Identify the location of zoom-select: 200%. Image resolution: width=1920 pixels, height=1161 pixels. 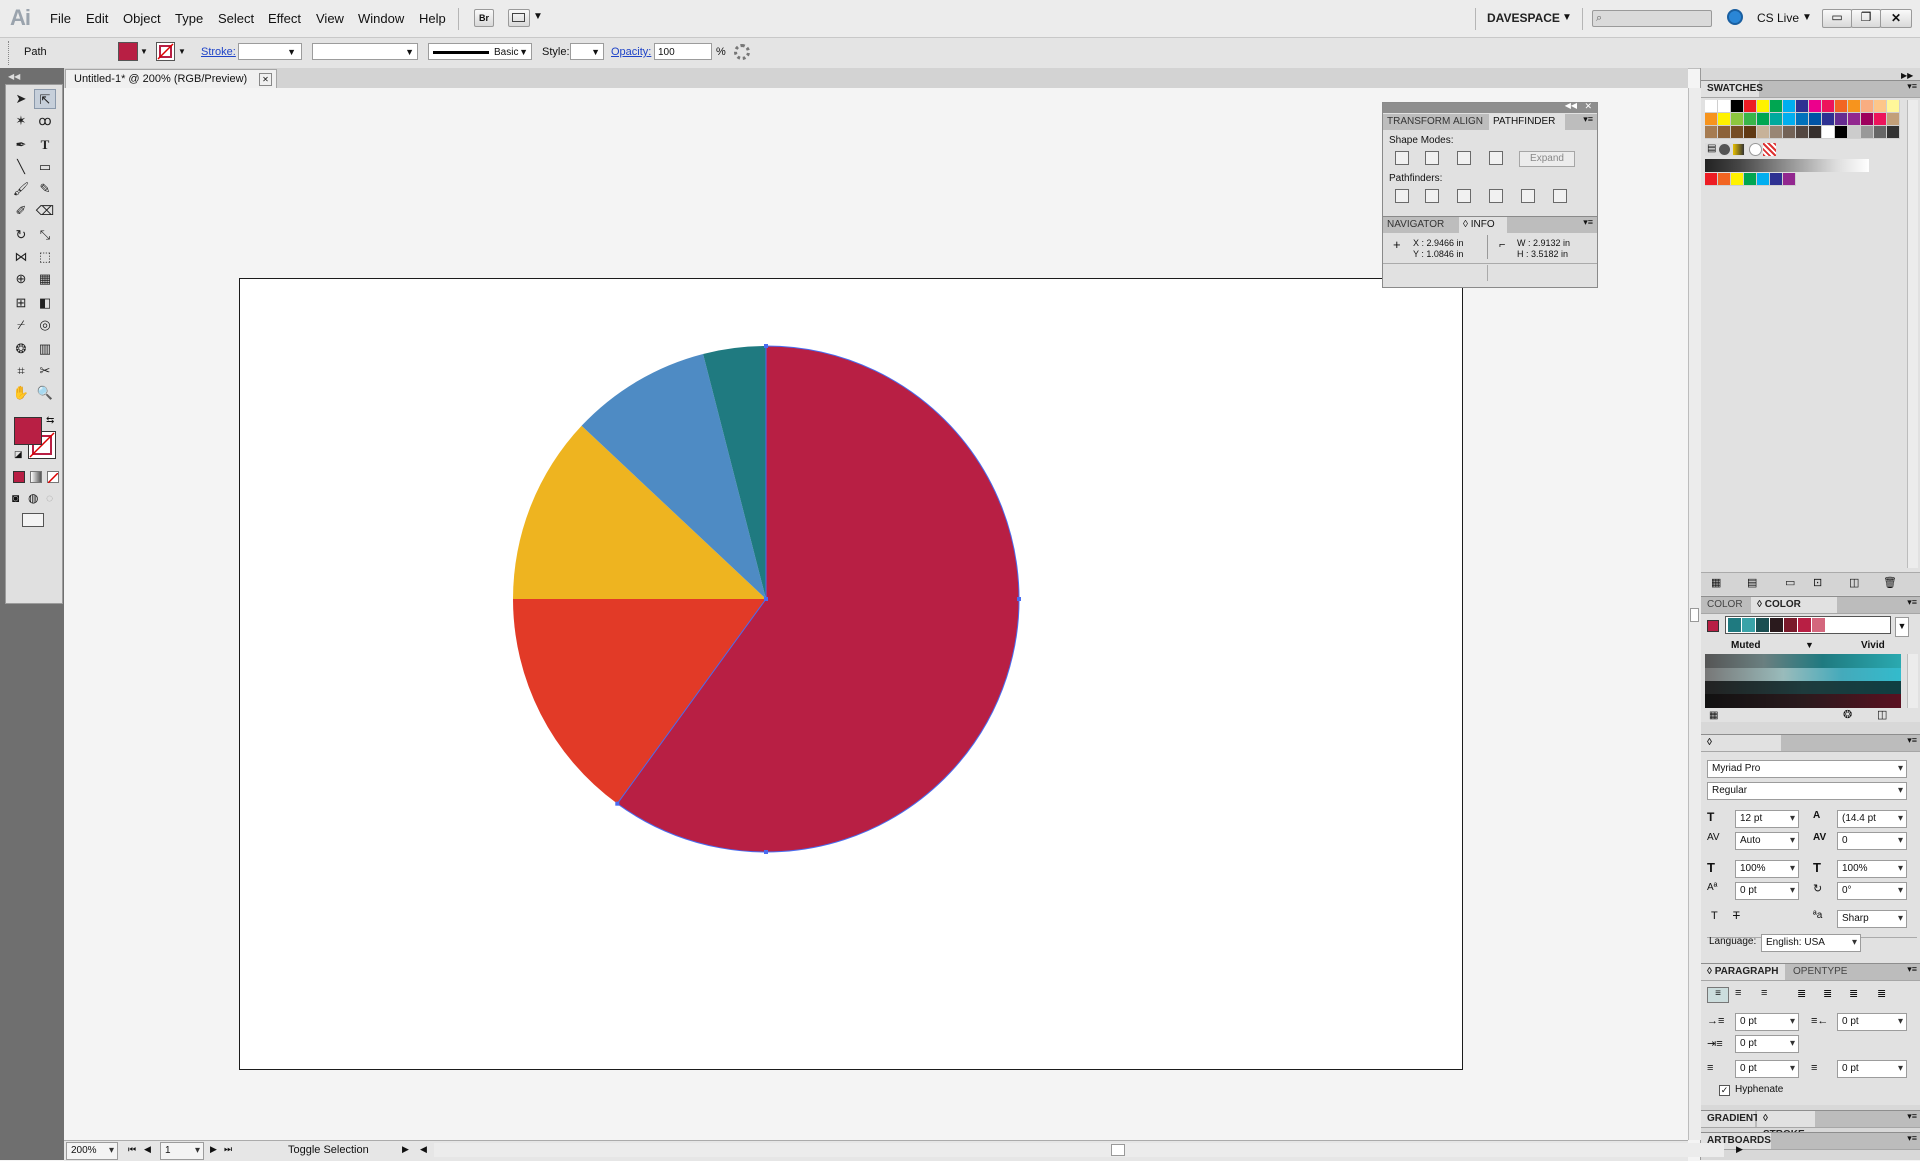
(92, 1151).